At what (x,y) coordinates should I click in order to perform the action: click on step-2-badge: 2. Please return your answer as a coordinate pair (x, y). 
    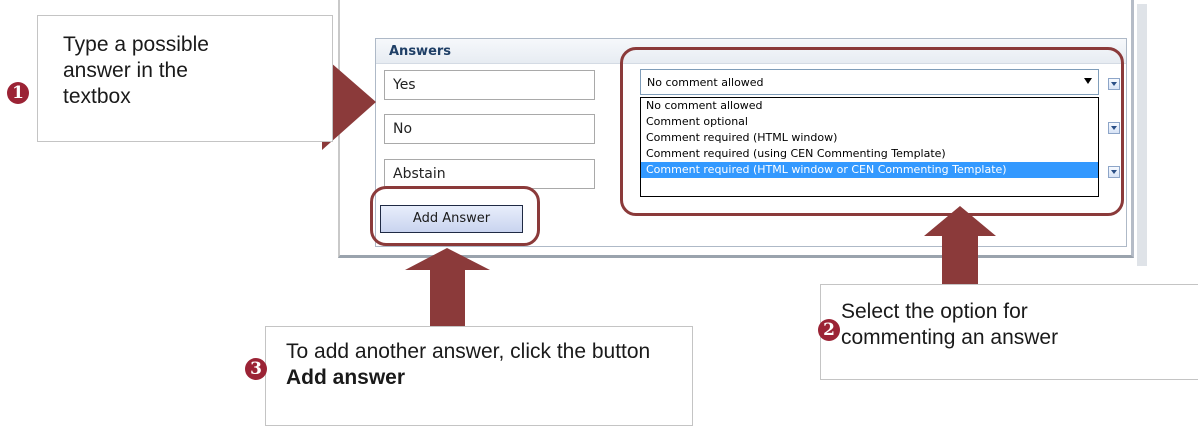
    Looking at the image, I should click on (829, 330).